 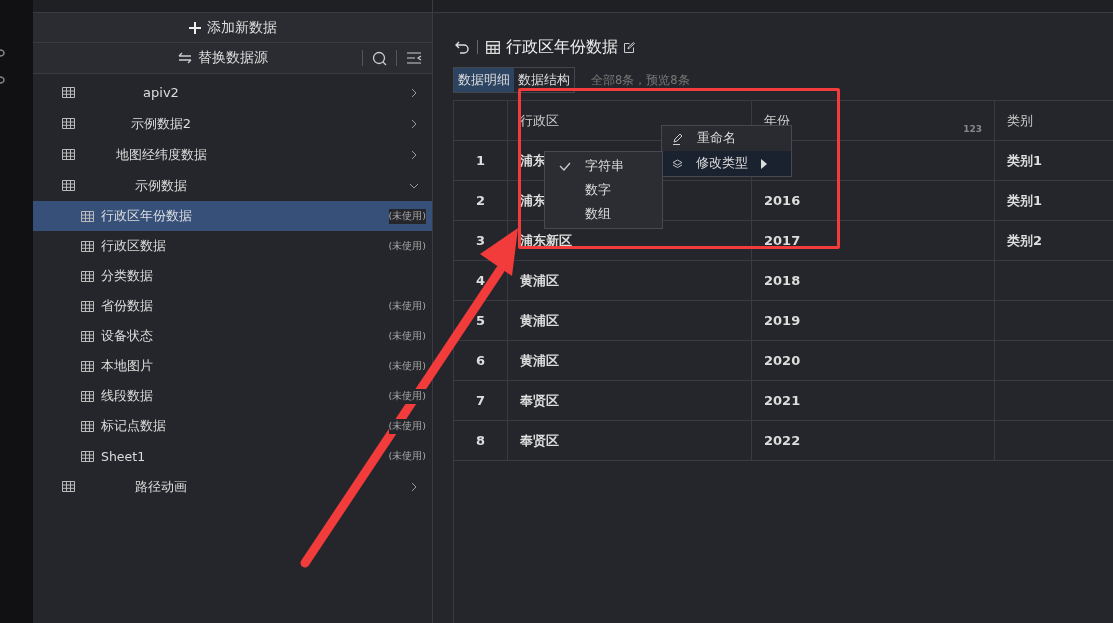 I want to click on tree-item: 分类数据, so click(x=232, y=276).